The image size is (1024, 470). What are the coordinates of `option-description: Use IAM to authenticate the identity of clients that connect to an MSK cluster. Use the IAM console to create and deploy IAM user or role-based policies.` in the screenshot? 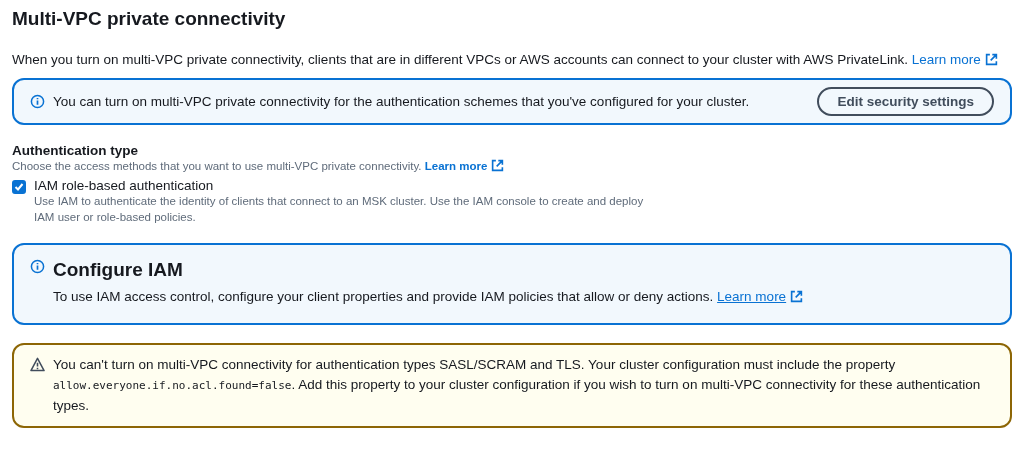 It's located at (339, 209).